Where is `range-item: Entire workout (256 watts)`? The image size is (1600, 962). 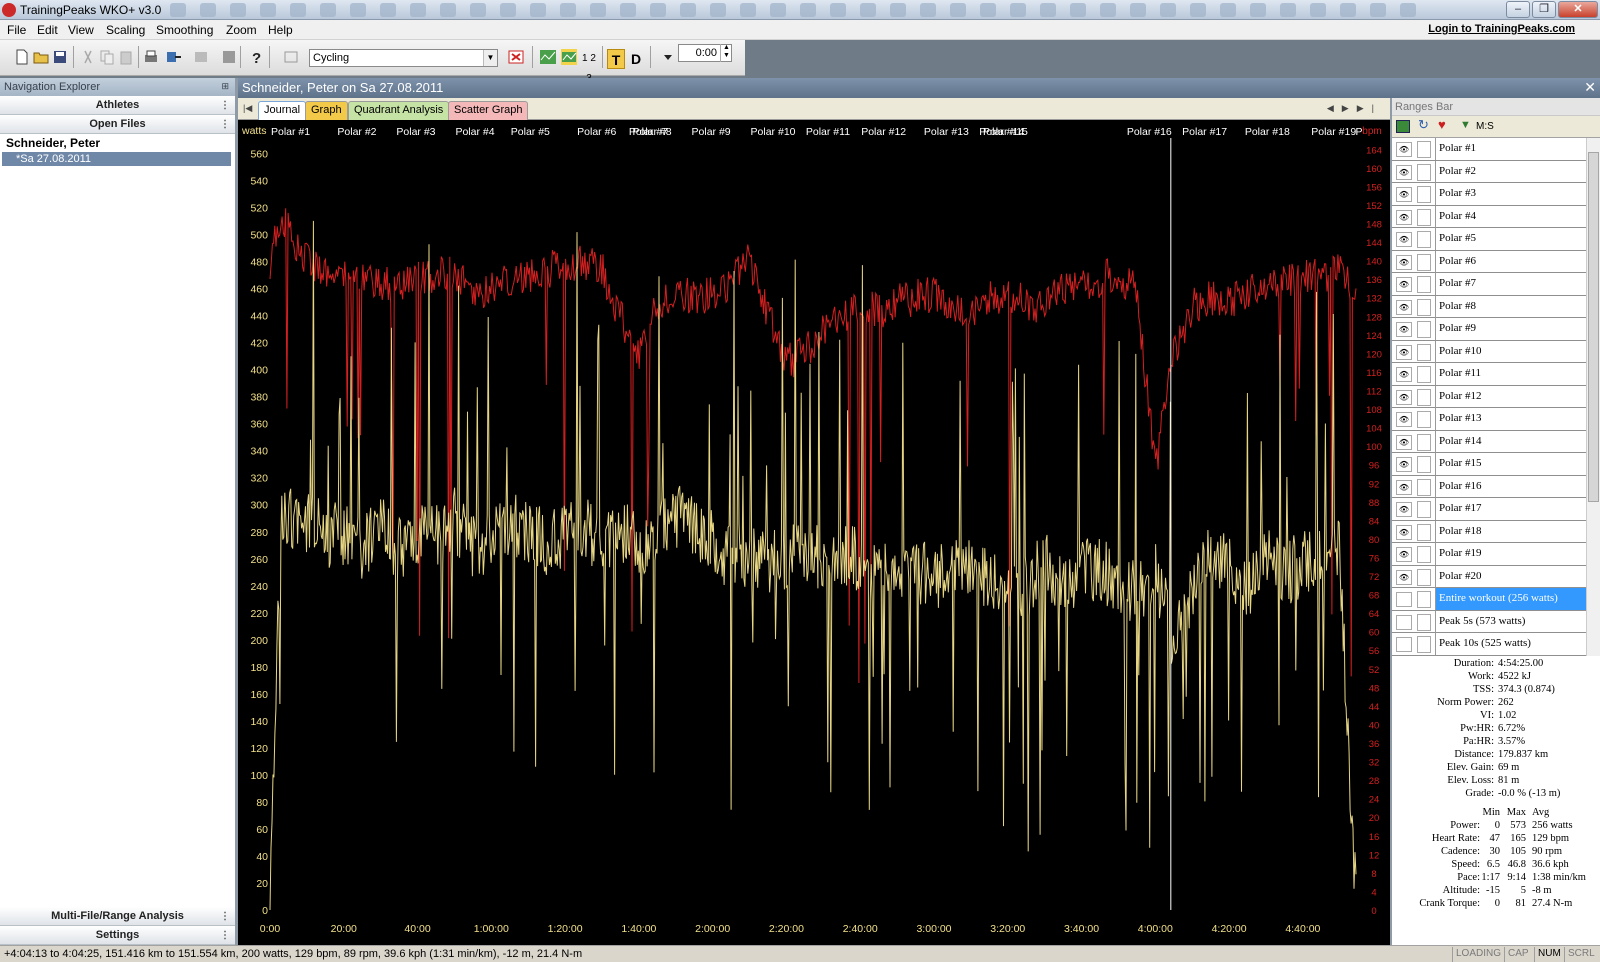
range-item: Entire workout (256 watts) is located at coordinates (1490, 599).